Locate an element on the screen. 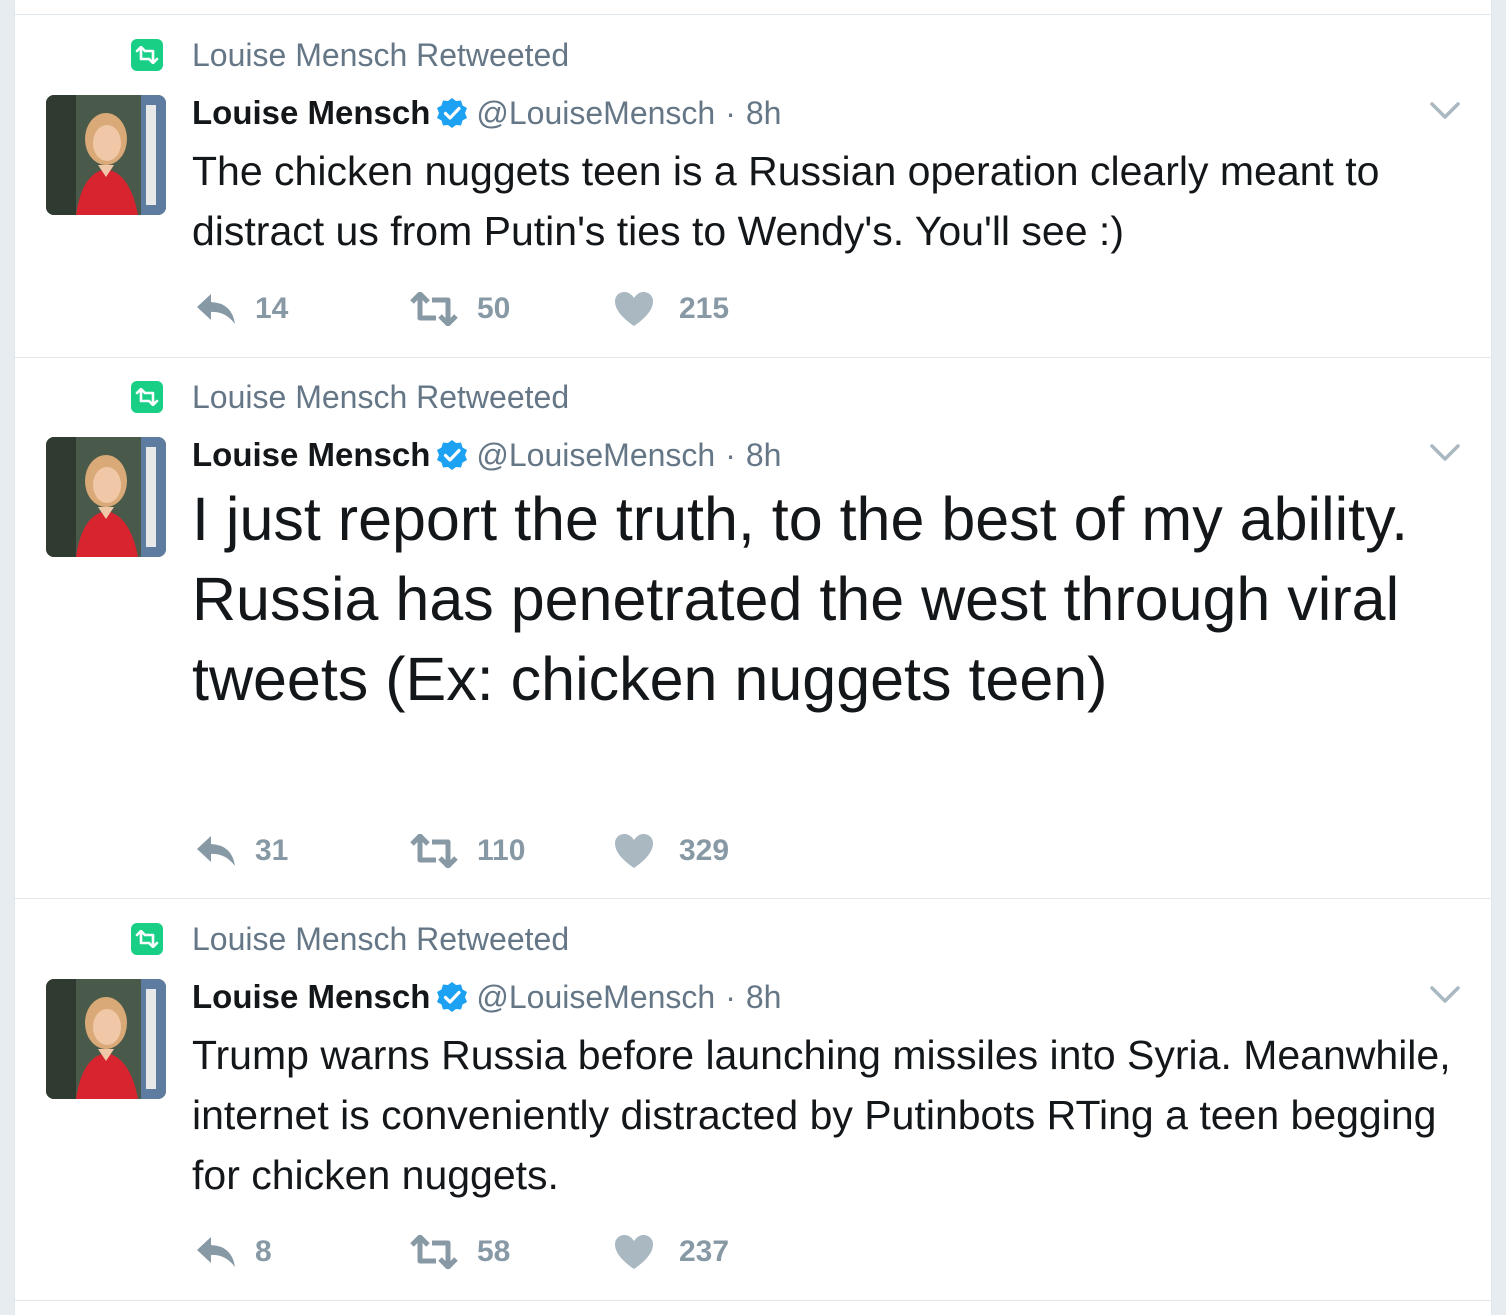 This screenshot has height=1315, width=1506. reply-button: 8 is located at coordinates (233, 1252).